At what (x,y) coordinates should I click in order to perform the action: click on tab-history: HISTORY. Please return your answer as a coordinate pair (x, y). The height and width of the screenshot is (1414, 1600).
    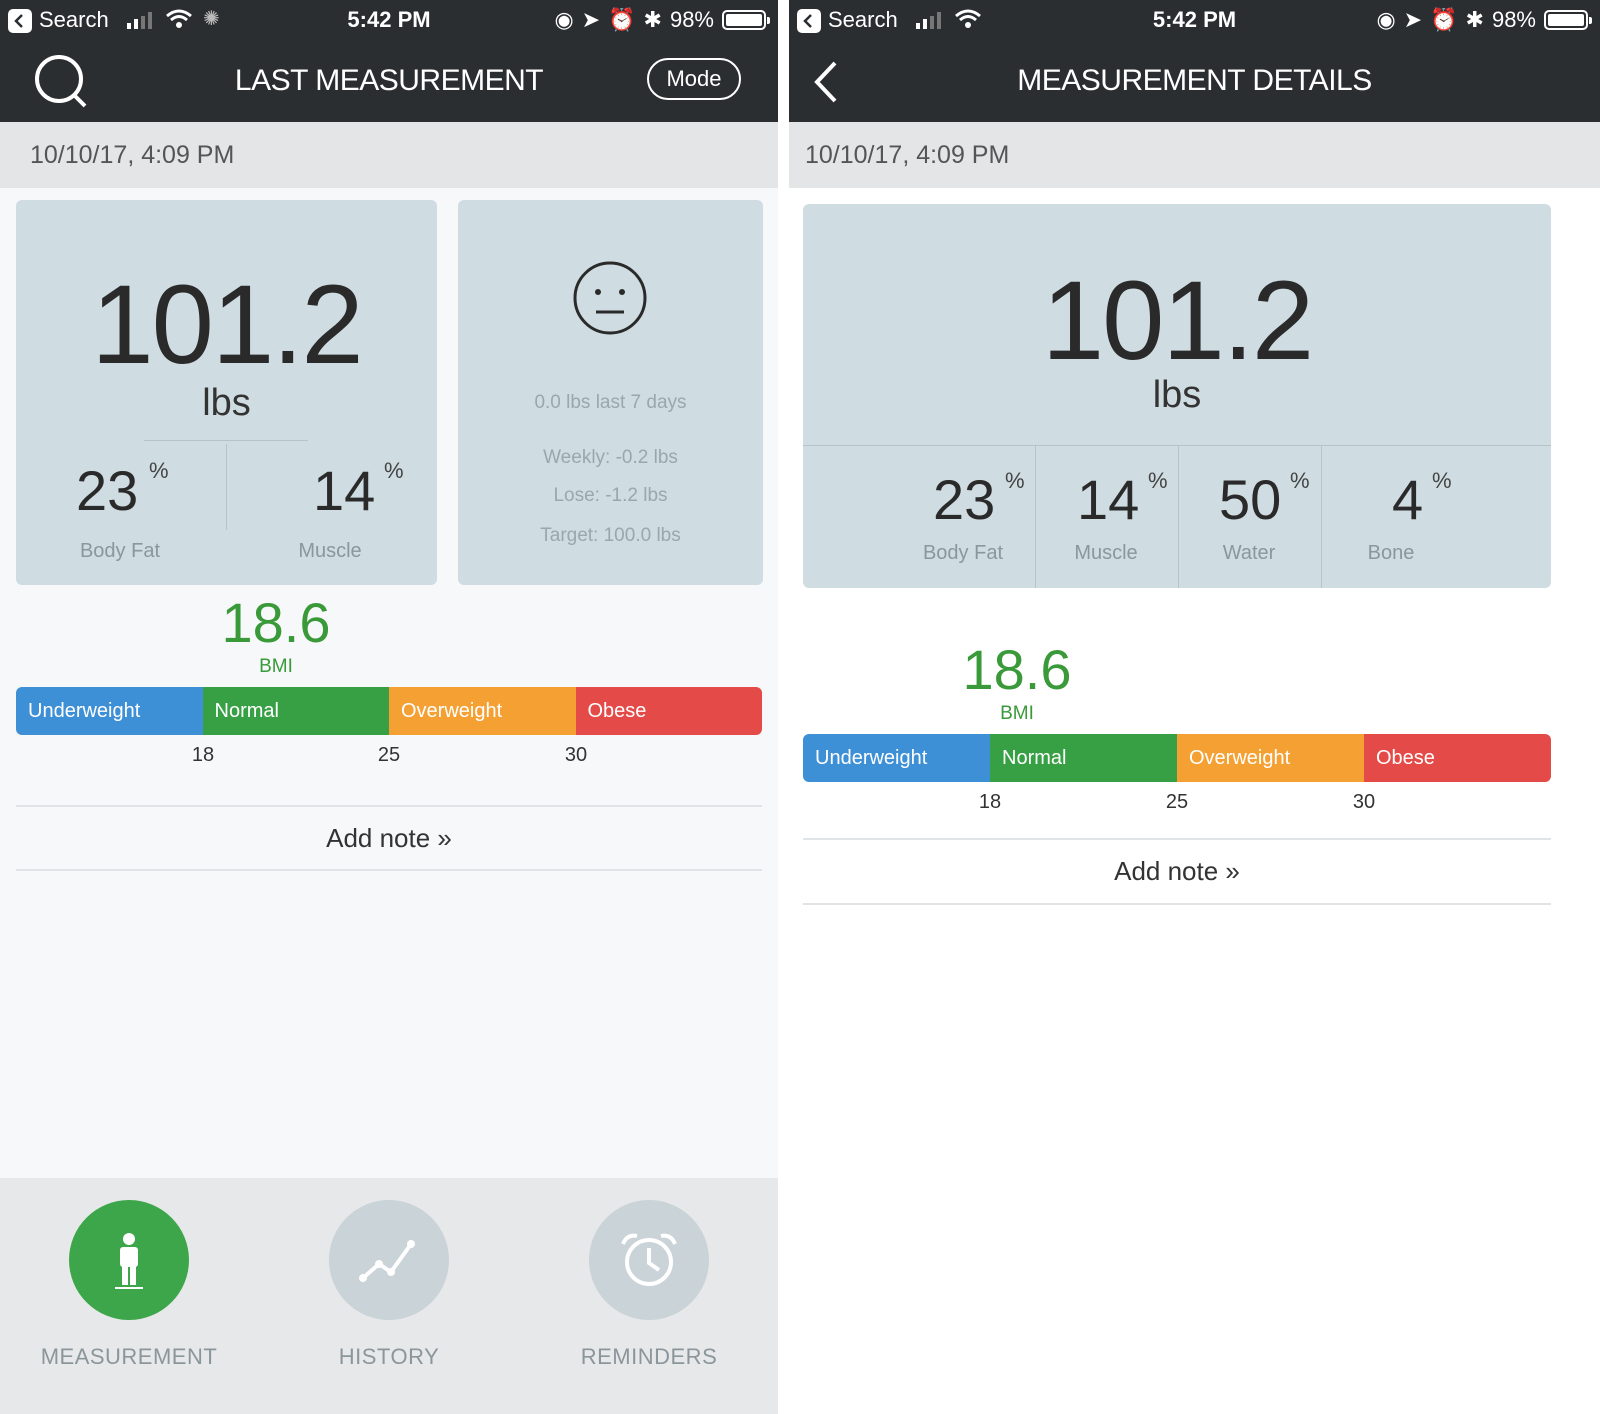
    Looking at the image, I should click on (389, 1296).